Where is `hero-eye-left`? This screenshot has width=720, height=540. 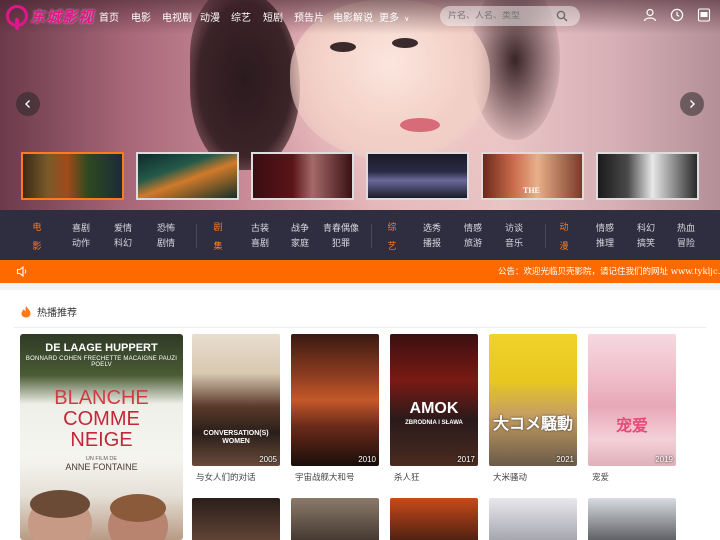 hero-eye-left is located at coordinates (343, 47).